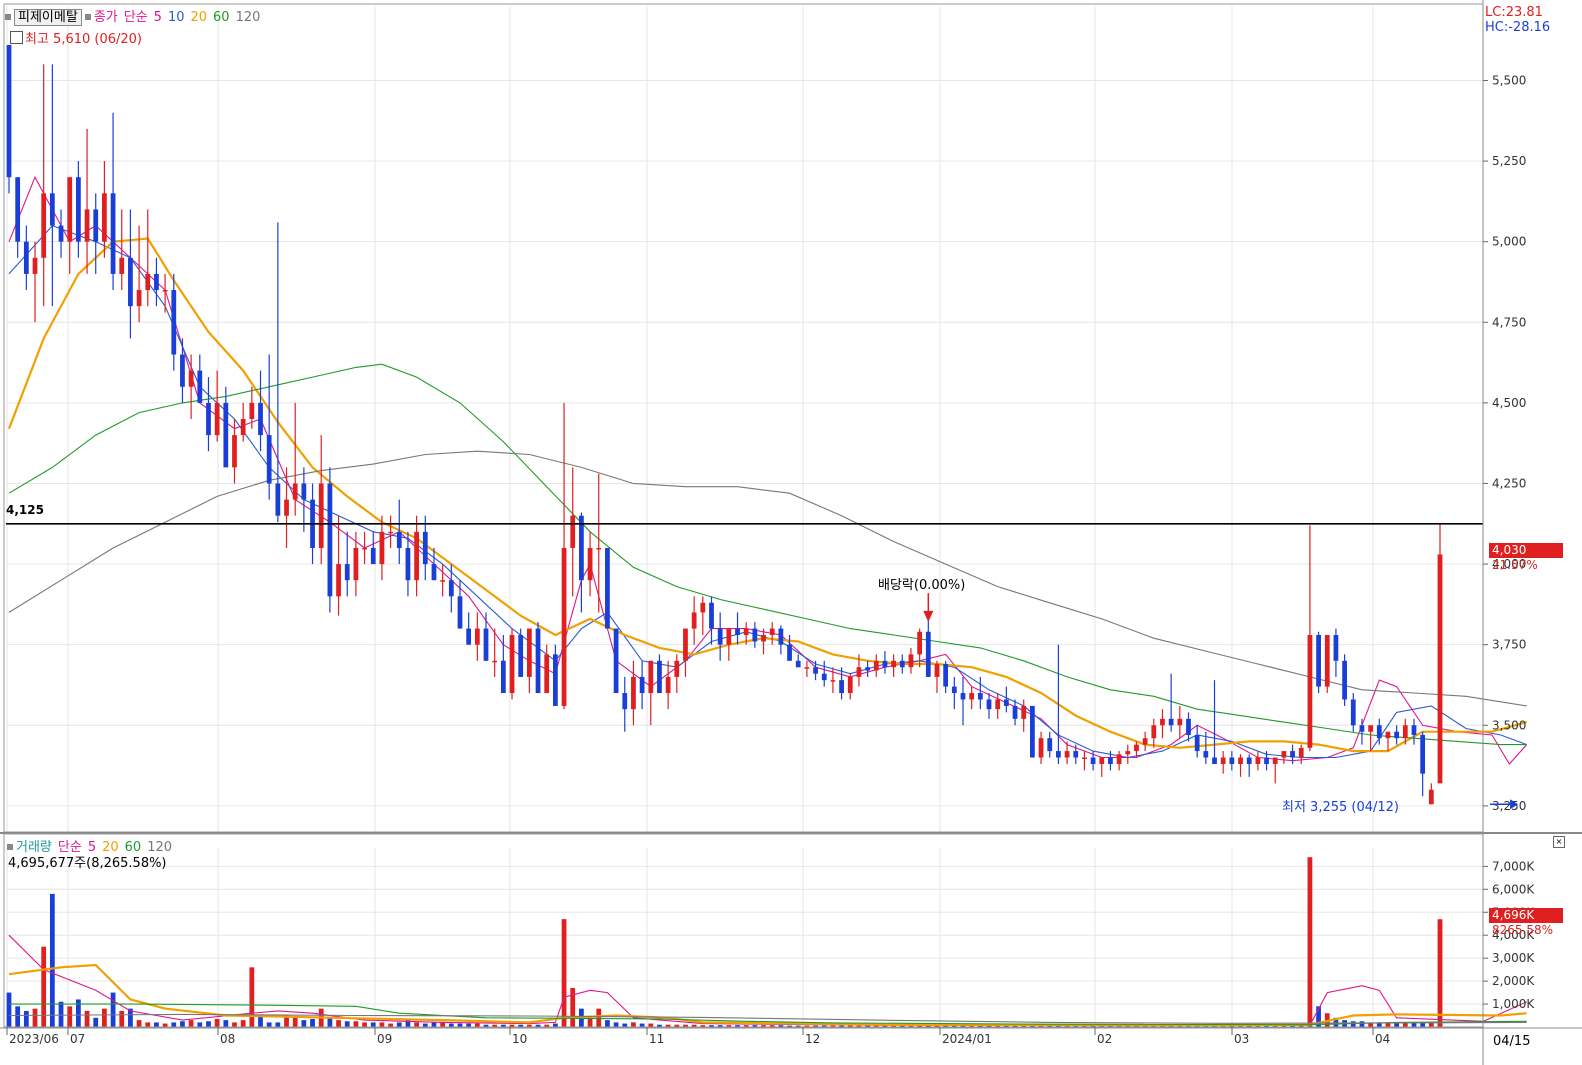  What do you see at coordinates (1523, 930) in the screenshot?
I see `current-volume-pct: 8265.58%` at bounding box center [1523, 930].